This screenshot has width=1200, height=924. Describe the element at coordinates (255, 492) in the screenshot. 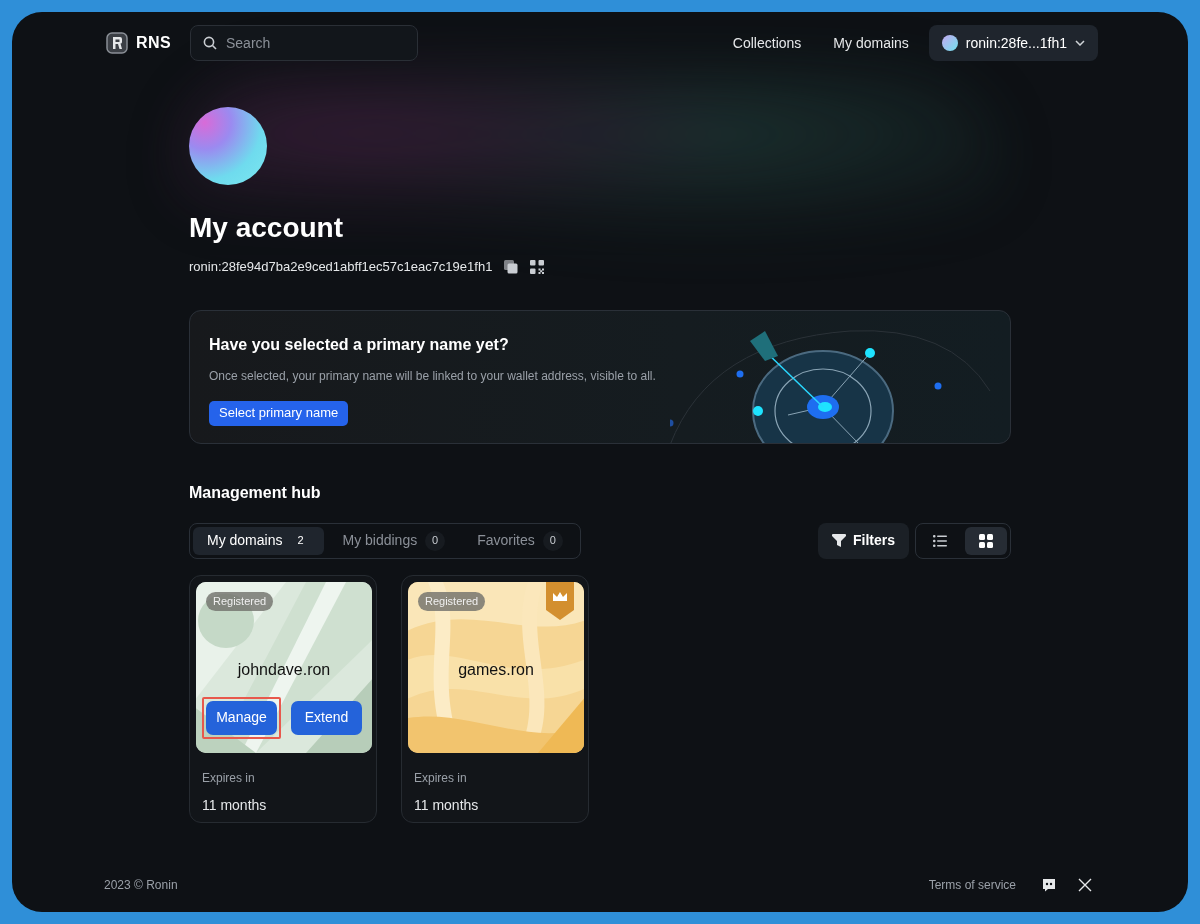

I see `section-title: Management hub` at that location.